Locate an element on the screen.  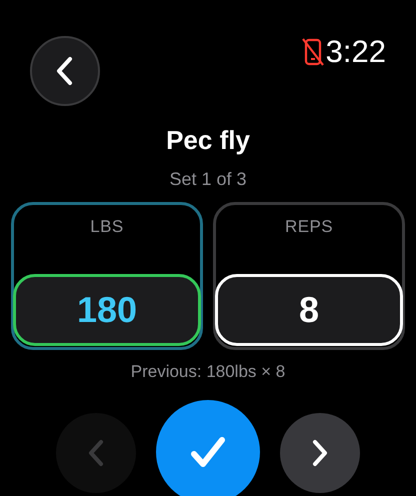
value-card: REPS 8 is located at coordinates (309, 276).